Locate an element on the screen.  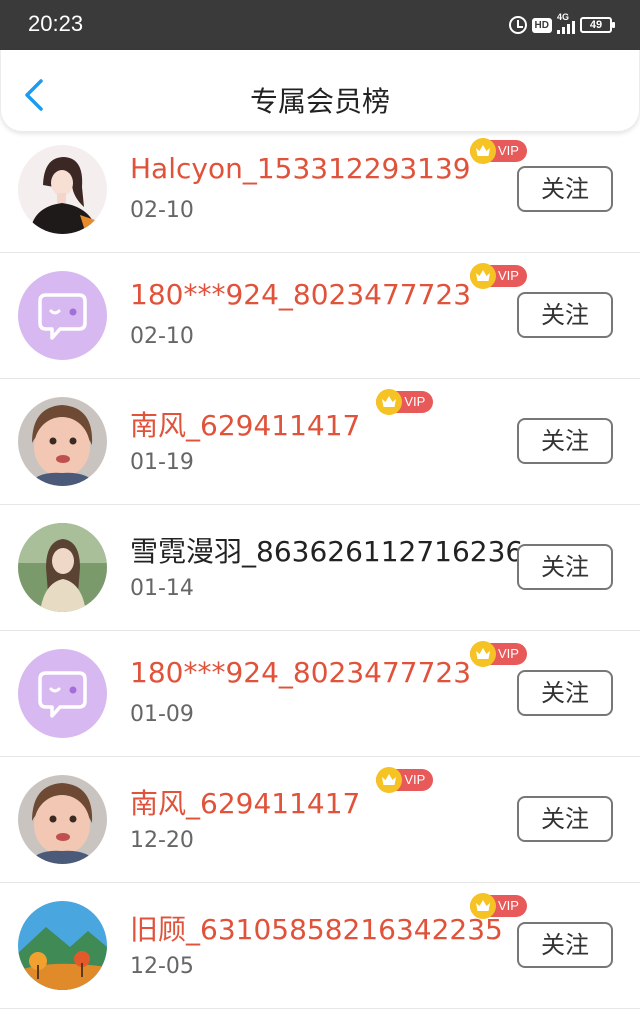
member-date: 12-20 is located at coordinates (162, 840).